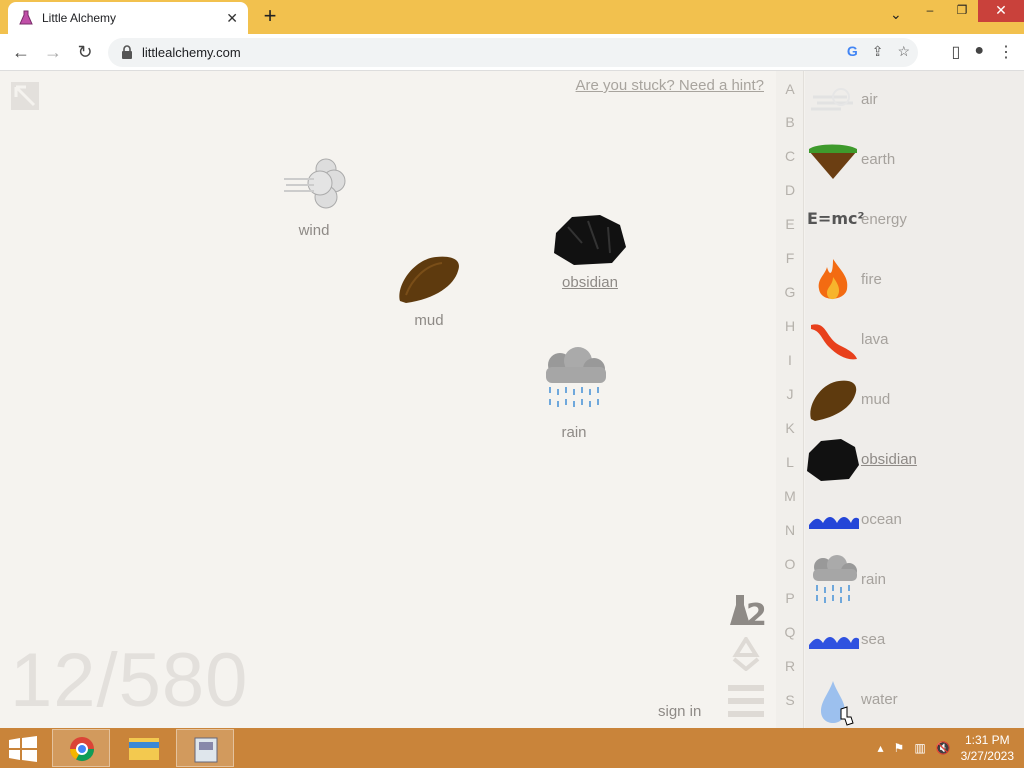  Describe the element at coordinates (899, 748) in the screenshot. I see `flag-icon: ⚑` at that location.